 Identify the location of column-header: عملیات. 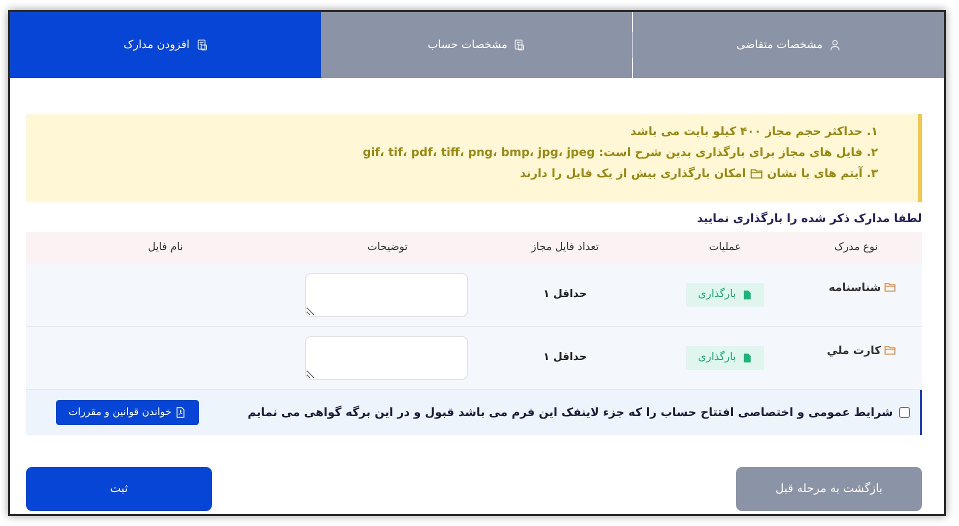
(725, 248).